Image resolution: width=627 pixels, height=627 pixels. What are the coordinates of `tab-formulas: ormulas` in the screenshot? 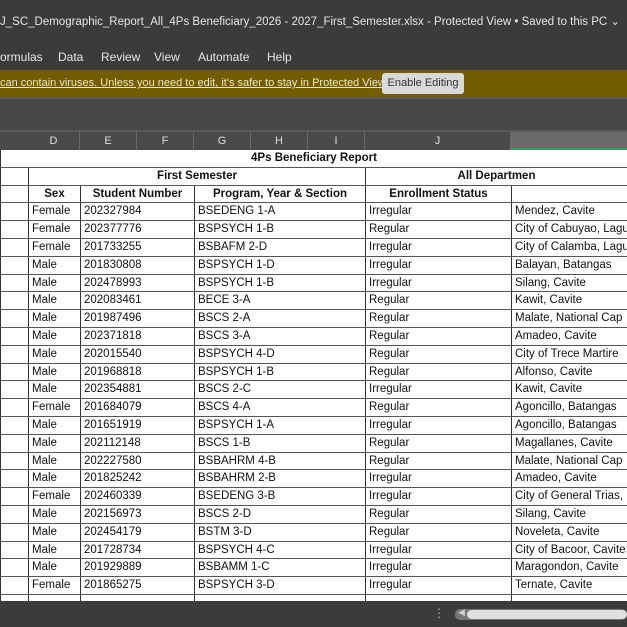 It's located at (21, 57).